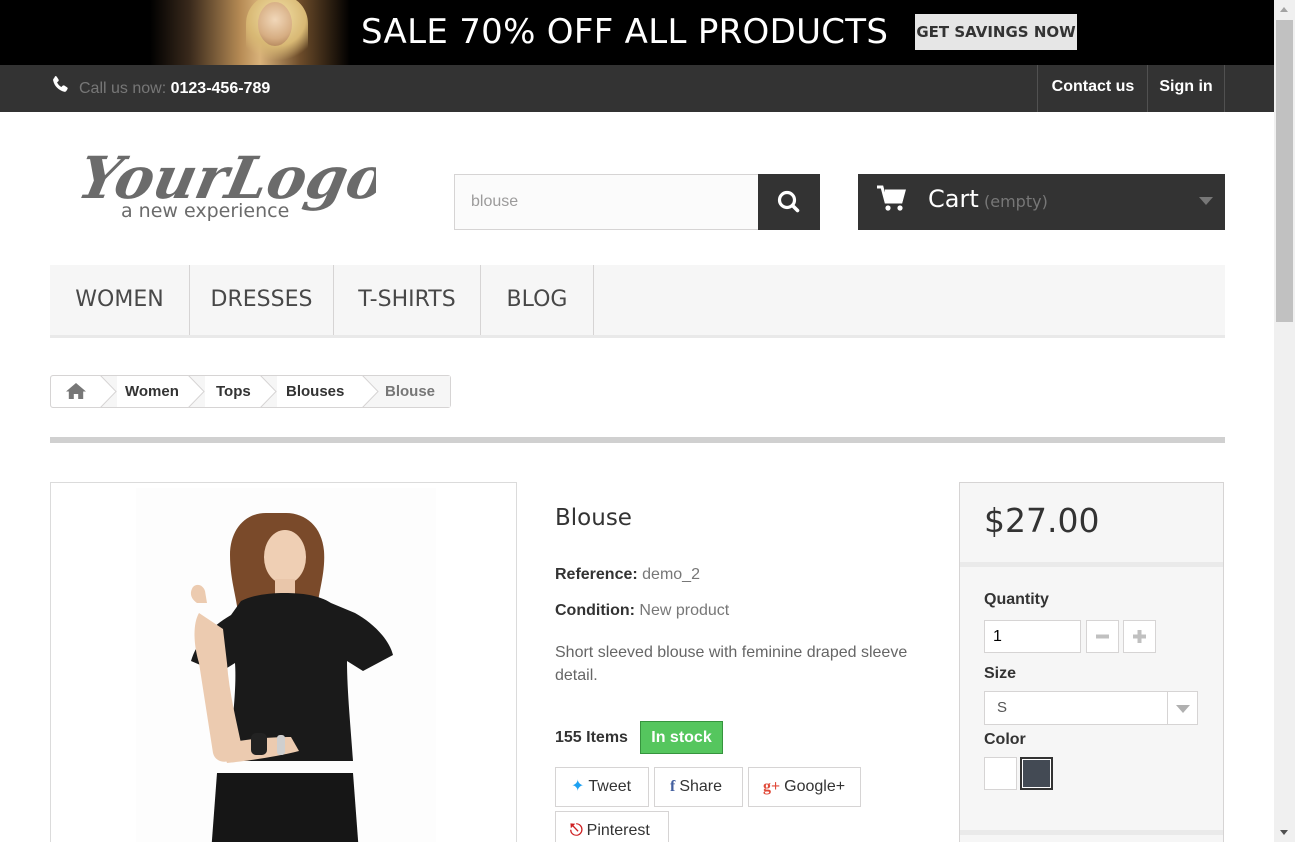  What do you see at coordinates (1284, 832) in the screenshot?
I see `scroll-down-icon` at bounding box center [1284, 832].